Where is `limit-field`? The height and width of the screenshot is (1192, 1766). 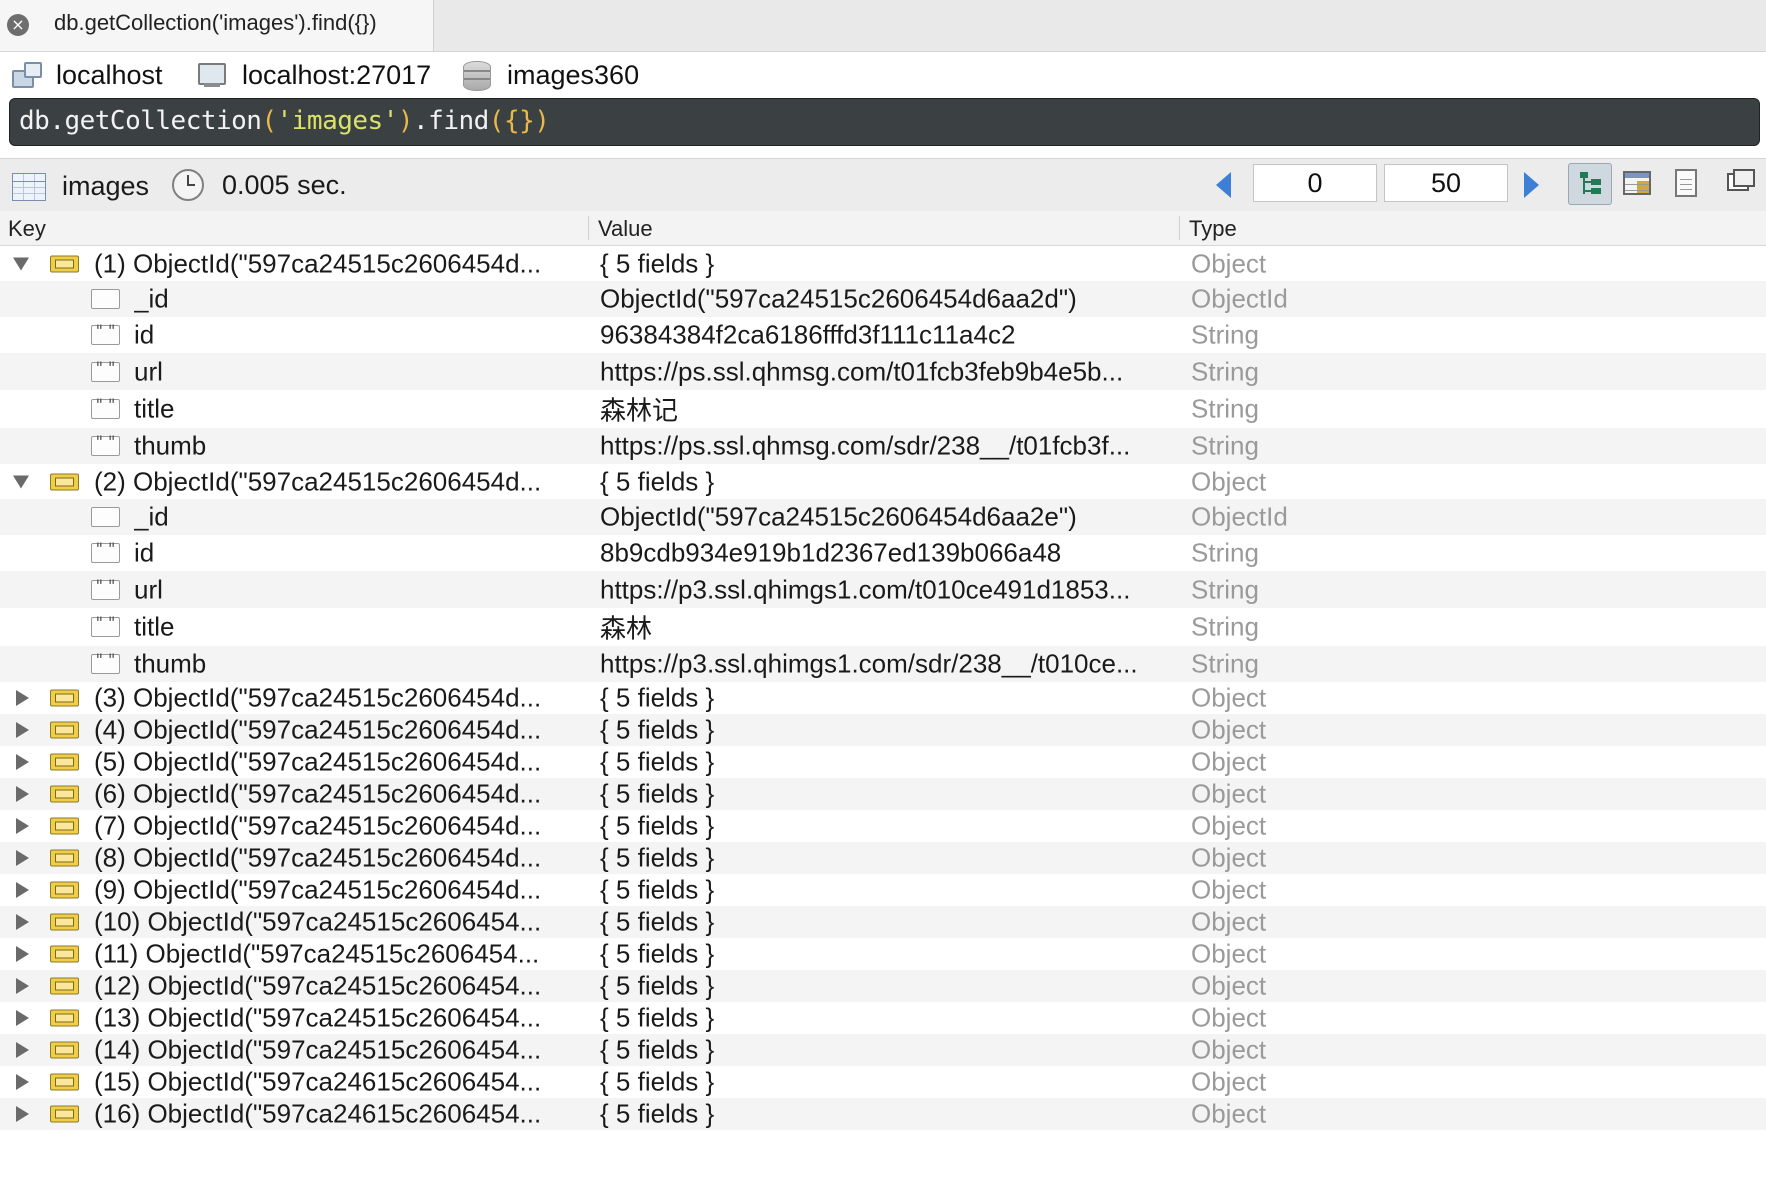 limit-field is located at coordinates (1446, 183).